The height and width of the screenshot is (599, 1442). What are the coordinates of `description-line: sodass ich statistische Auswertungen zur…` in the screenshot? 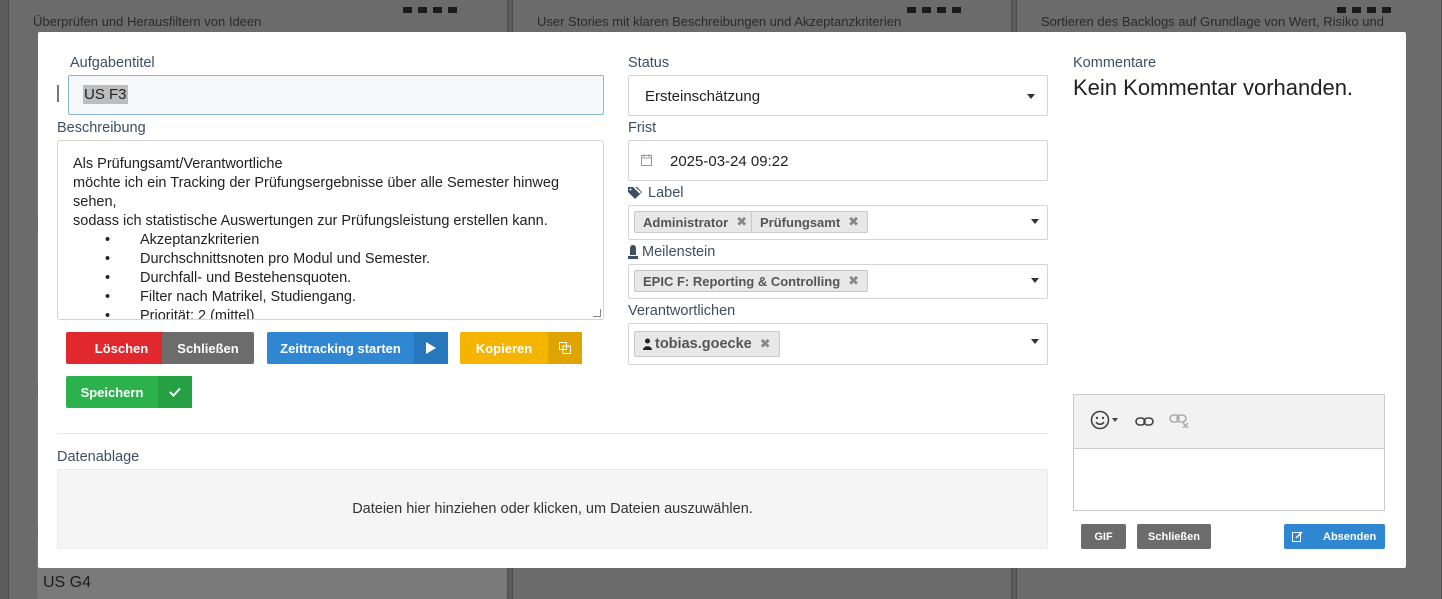 It's located at (310, 221).